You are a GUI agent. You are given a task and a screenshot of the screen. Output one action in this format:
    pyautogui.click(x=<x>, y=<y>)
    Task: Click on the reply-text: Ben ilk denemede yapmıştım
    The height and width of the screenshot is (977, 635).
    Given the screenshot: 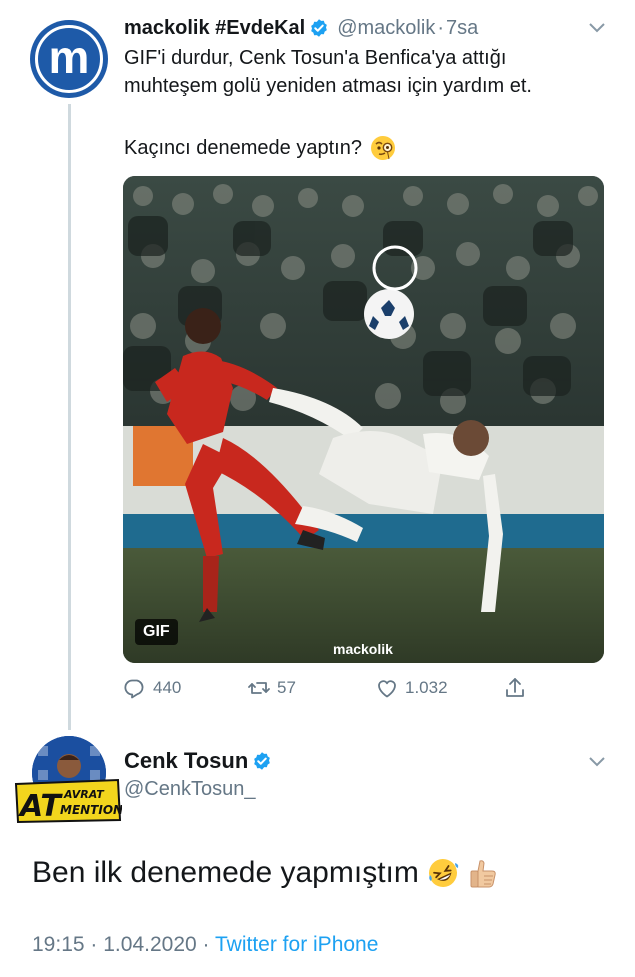 What is the action you would take?
    pyautogui.click(x=265, y=873)
    